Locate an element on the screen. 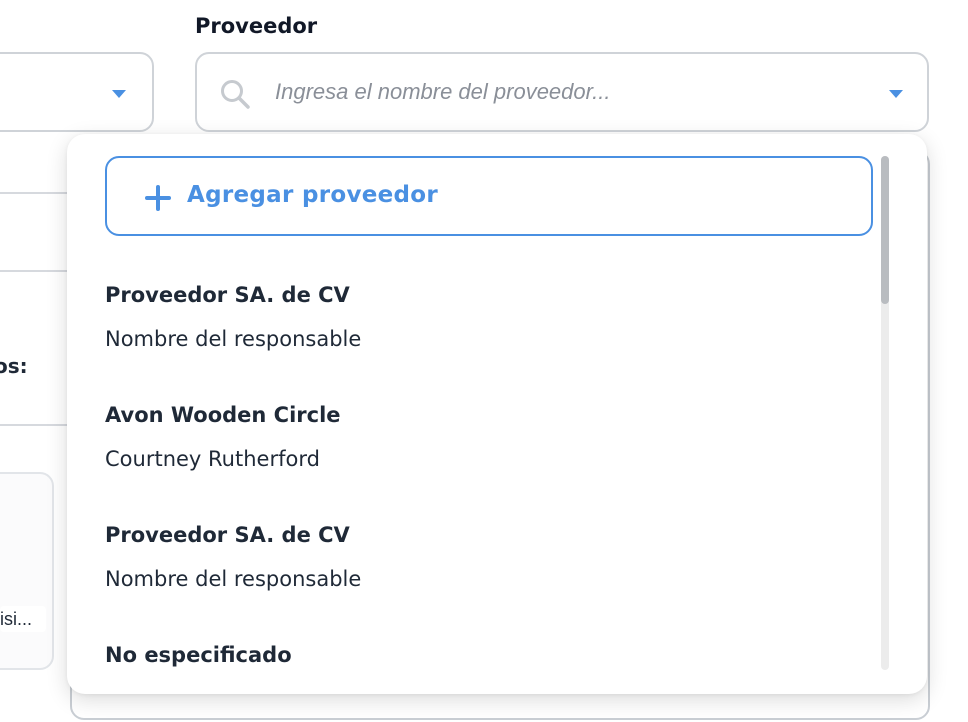 This screenshot has height=722, width=968. scrollbar-thumb is located at coordinates (885, 230).